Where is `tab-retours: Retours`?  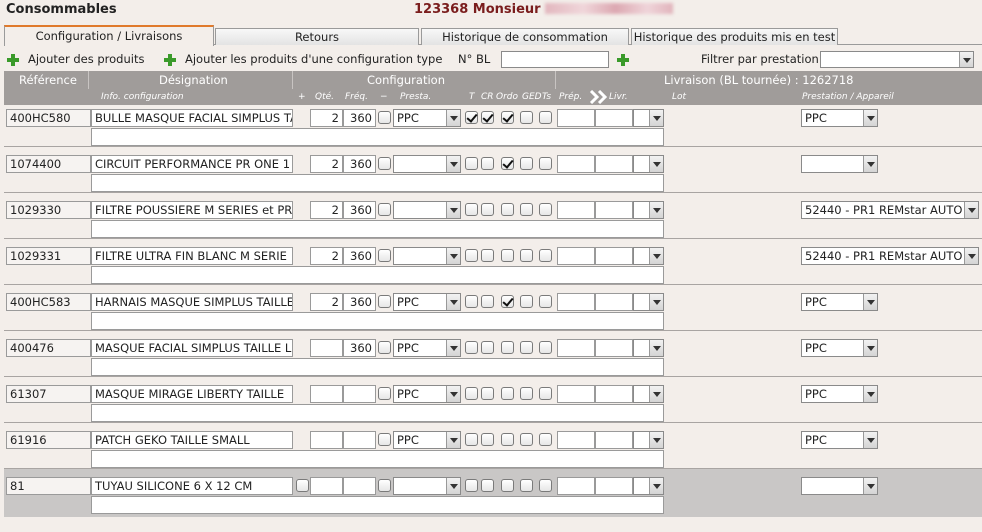
tab-retours: Retours is located at coordinates (317, 36).